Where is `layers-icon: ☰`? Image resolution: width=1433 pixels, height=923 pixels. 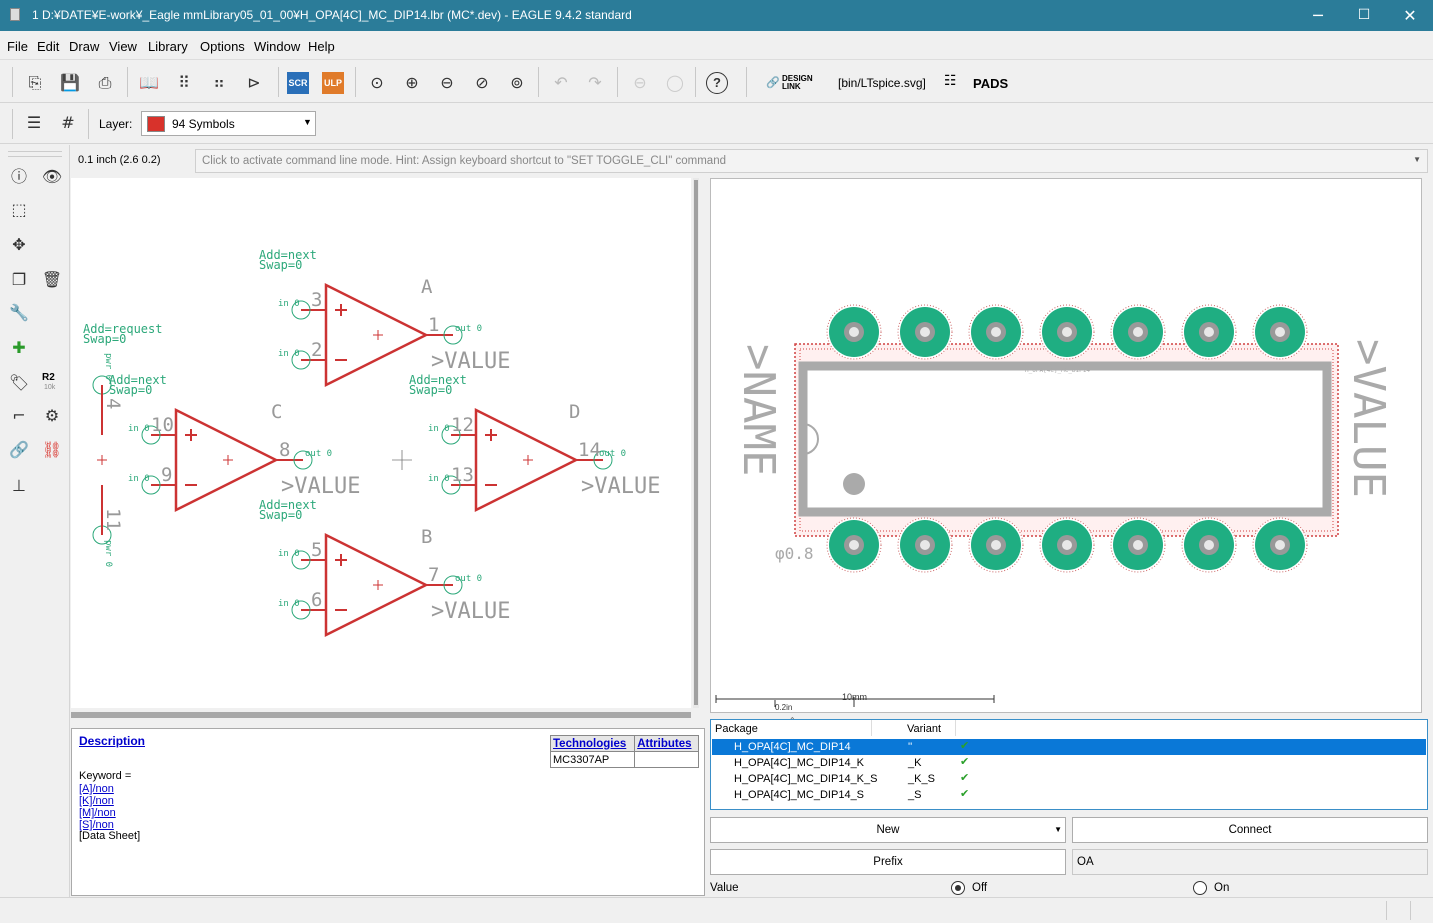
layers-icon: ☰ is located at coordinates (34, 123).